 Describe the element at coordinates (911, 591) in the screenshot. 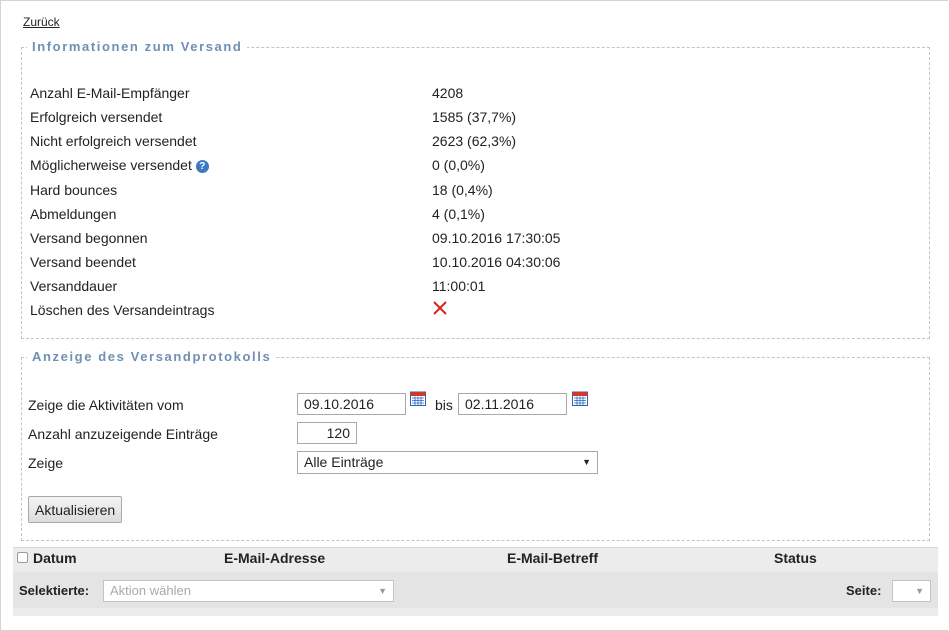

I see `page-select: ▼` at that location.